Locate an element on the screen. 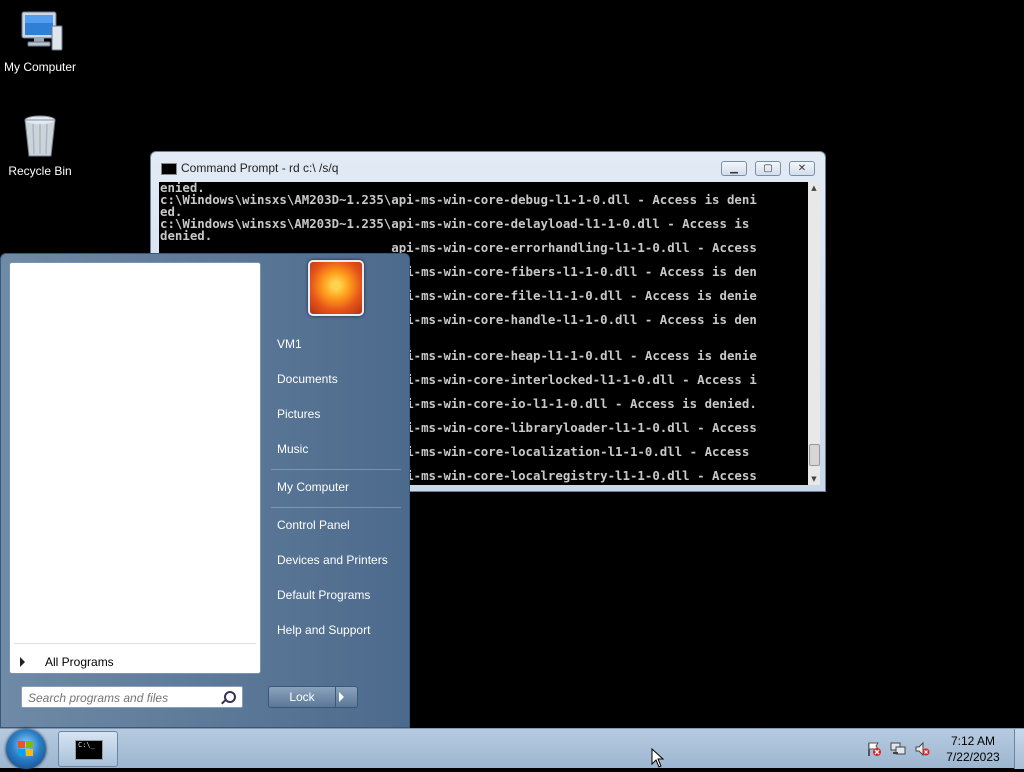 The width and height of the screenshot is (1024, 772). maximize-icon: ▢ is located at coordinates (768, 168).